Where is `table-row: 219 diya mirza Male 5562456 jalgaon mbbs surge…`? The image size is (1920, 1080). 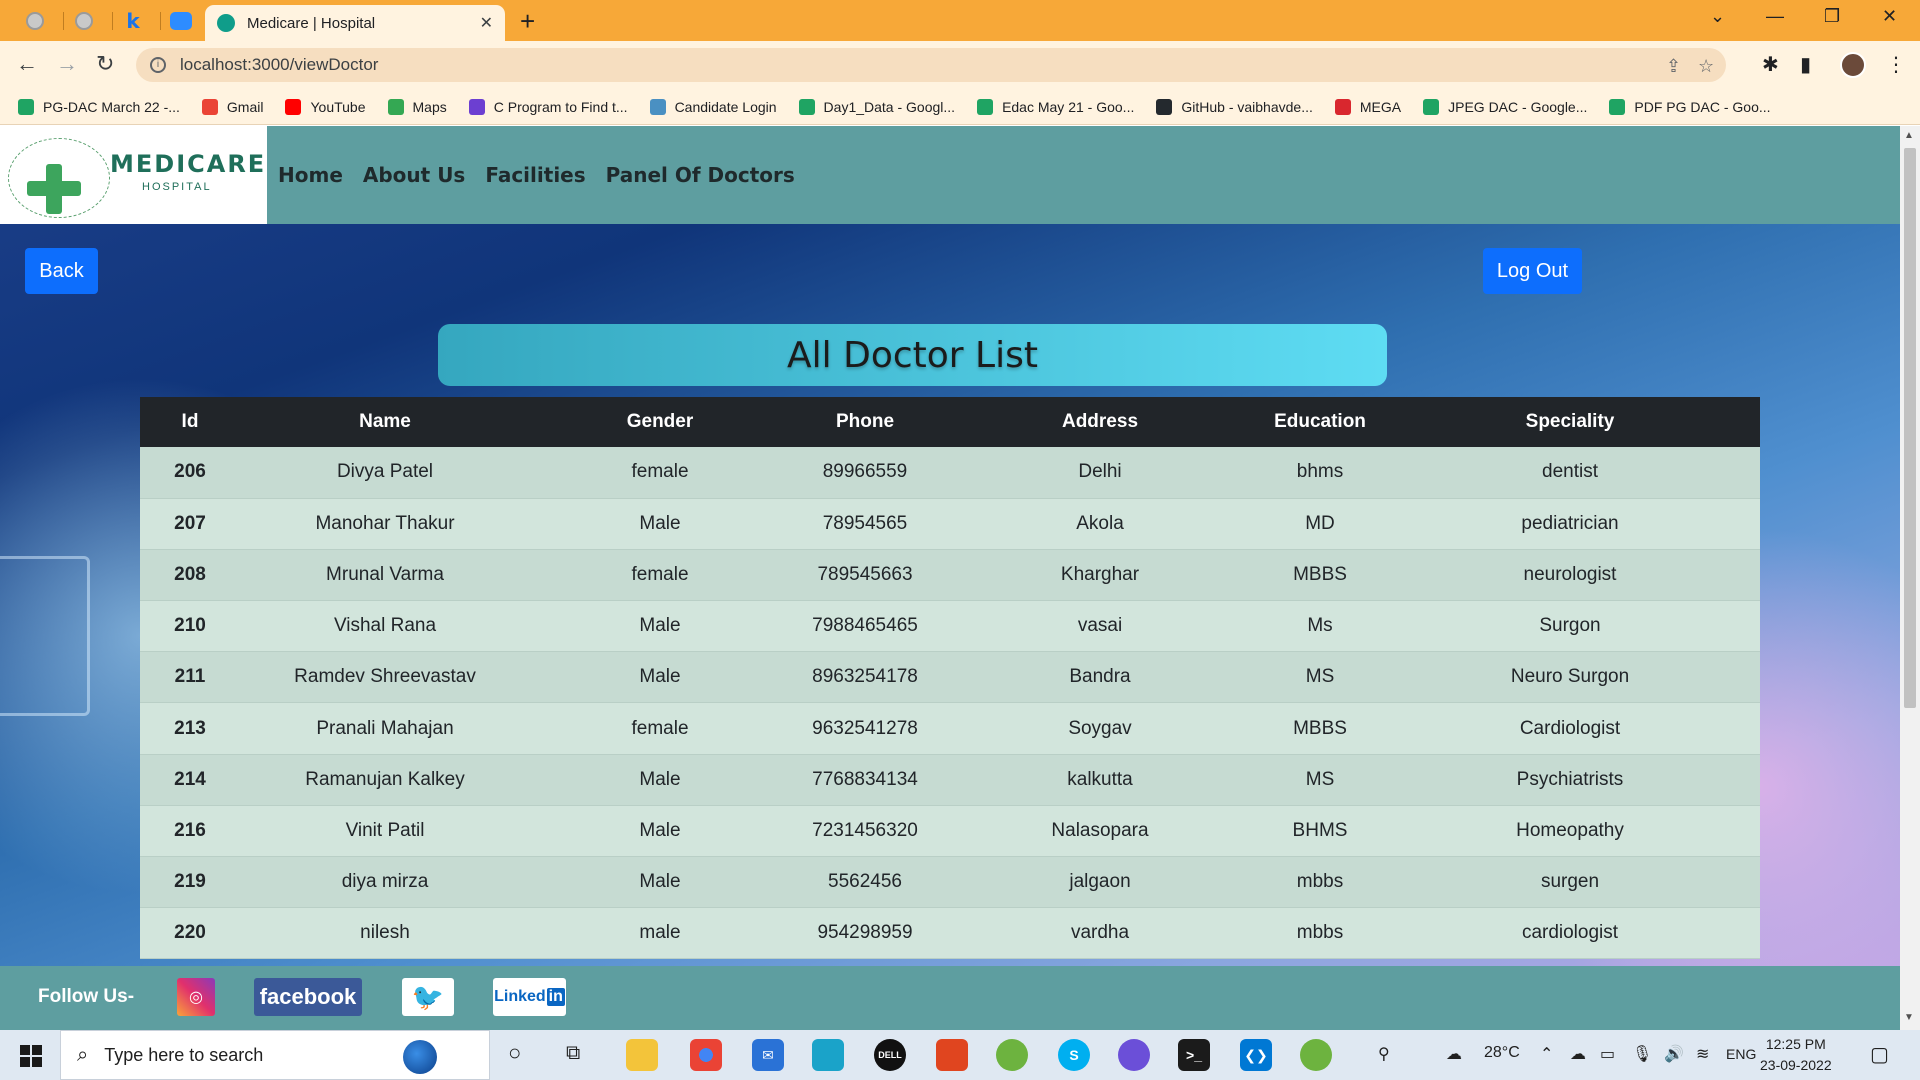
table-row: 219 diya mirza Male 5562456 jalgaon mbbs surge… is located at coordinates (950, 882).